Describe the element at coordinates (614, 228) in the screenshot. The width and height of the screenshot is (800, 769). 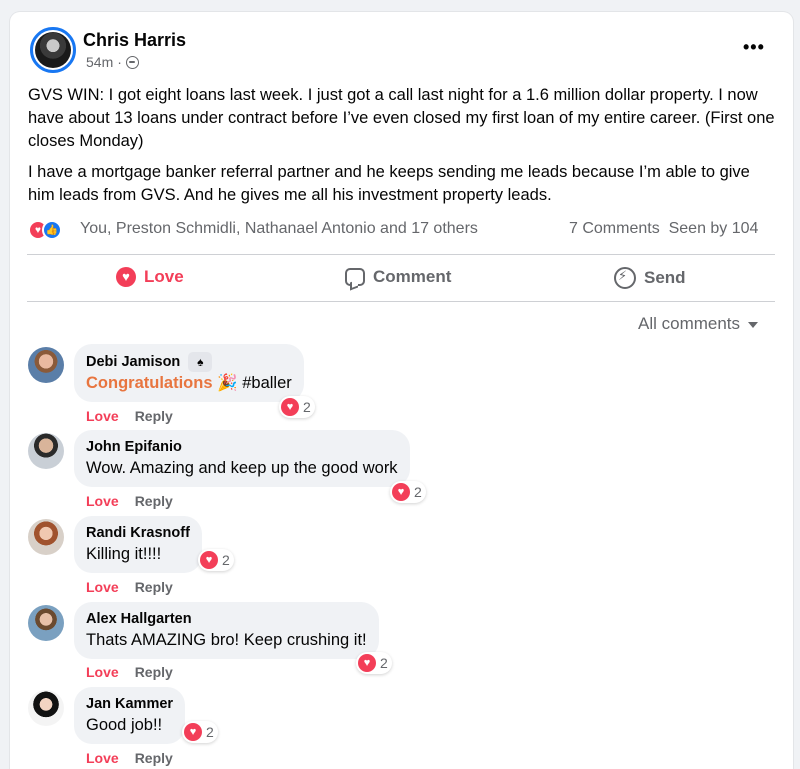
I see `comments-count: 7 Comments` at that location.